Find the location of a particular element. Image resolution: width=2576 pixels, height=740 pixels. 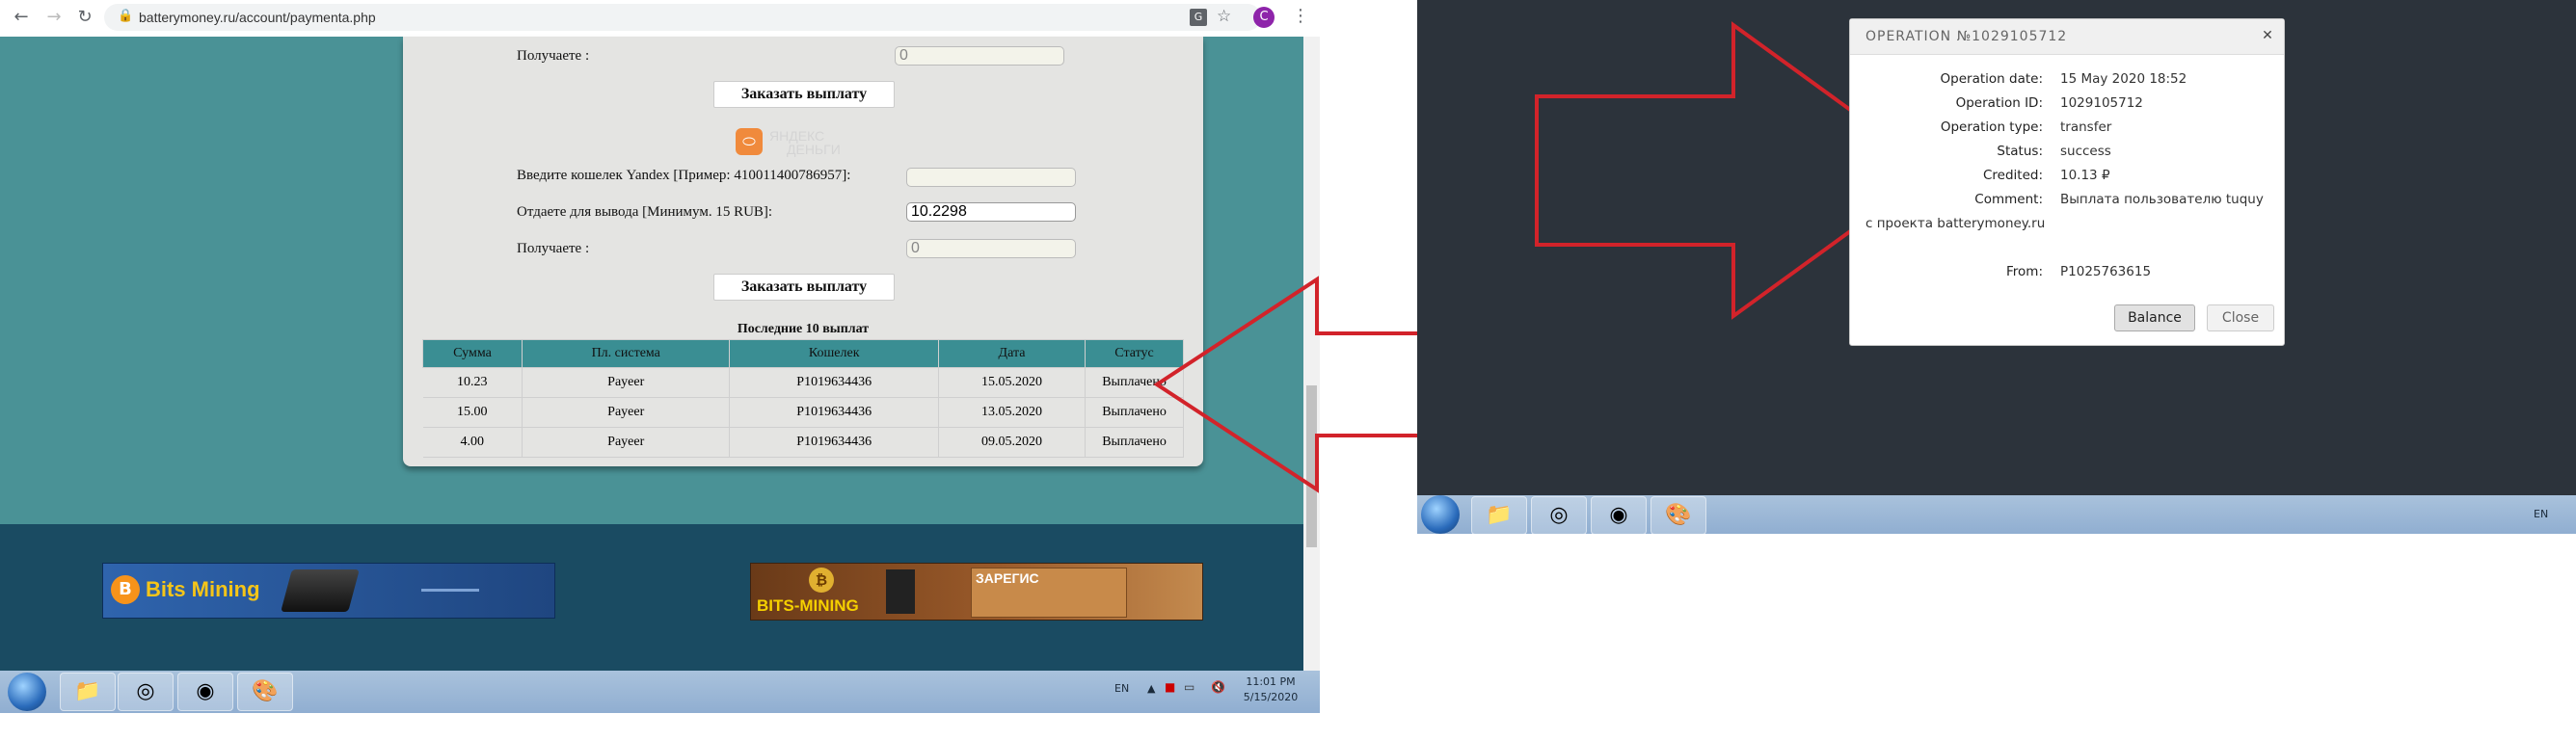

value-status: success is located at coordinates (2086, 151).